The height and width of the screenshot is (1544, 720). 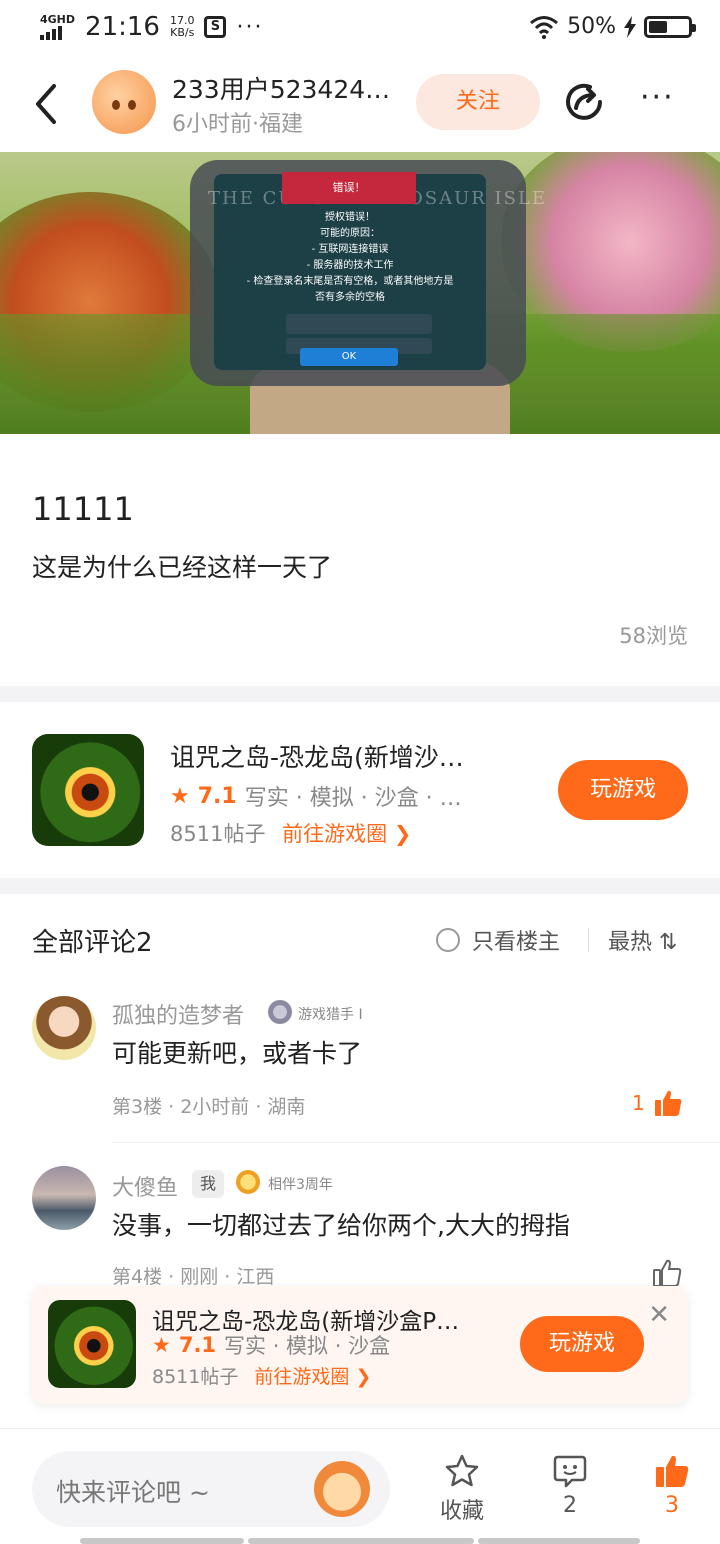 What do you see at coordinates (280, 1012) in the screenshot?
I see `hunter-badge-icon` at bounding box center [280, 1012].